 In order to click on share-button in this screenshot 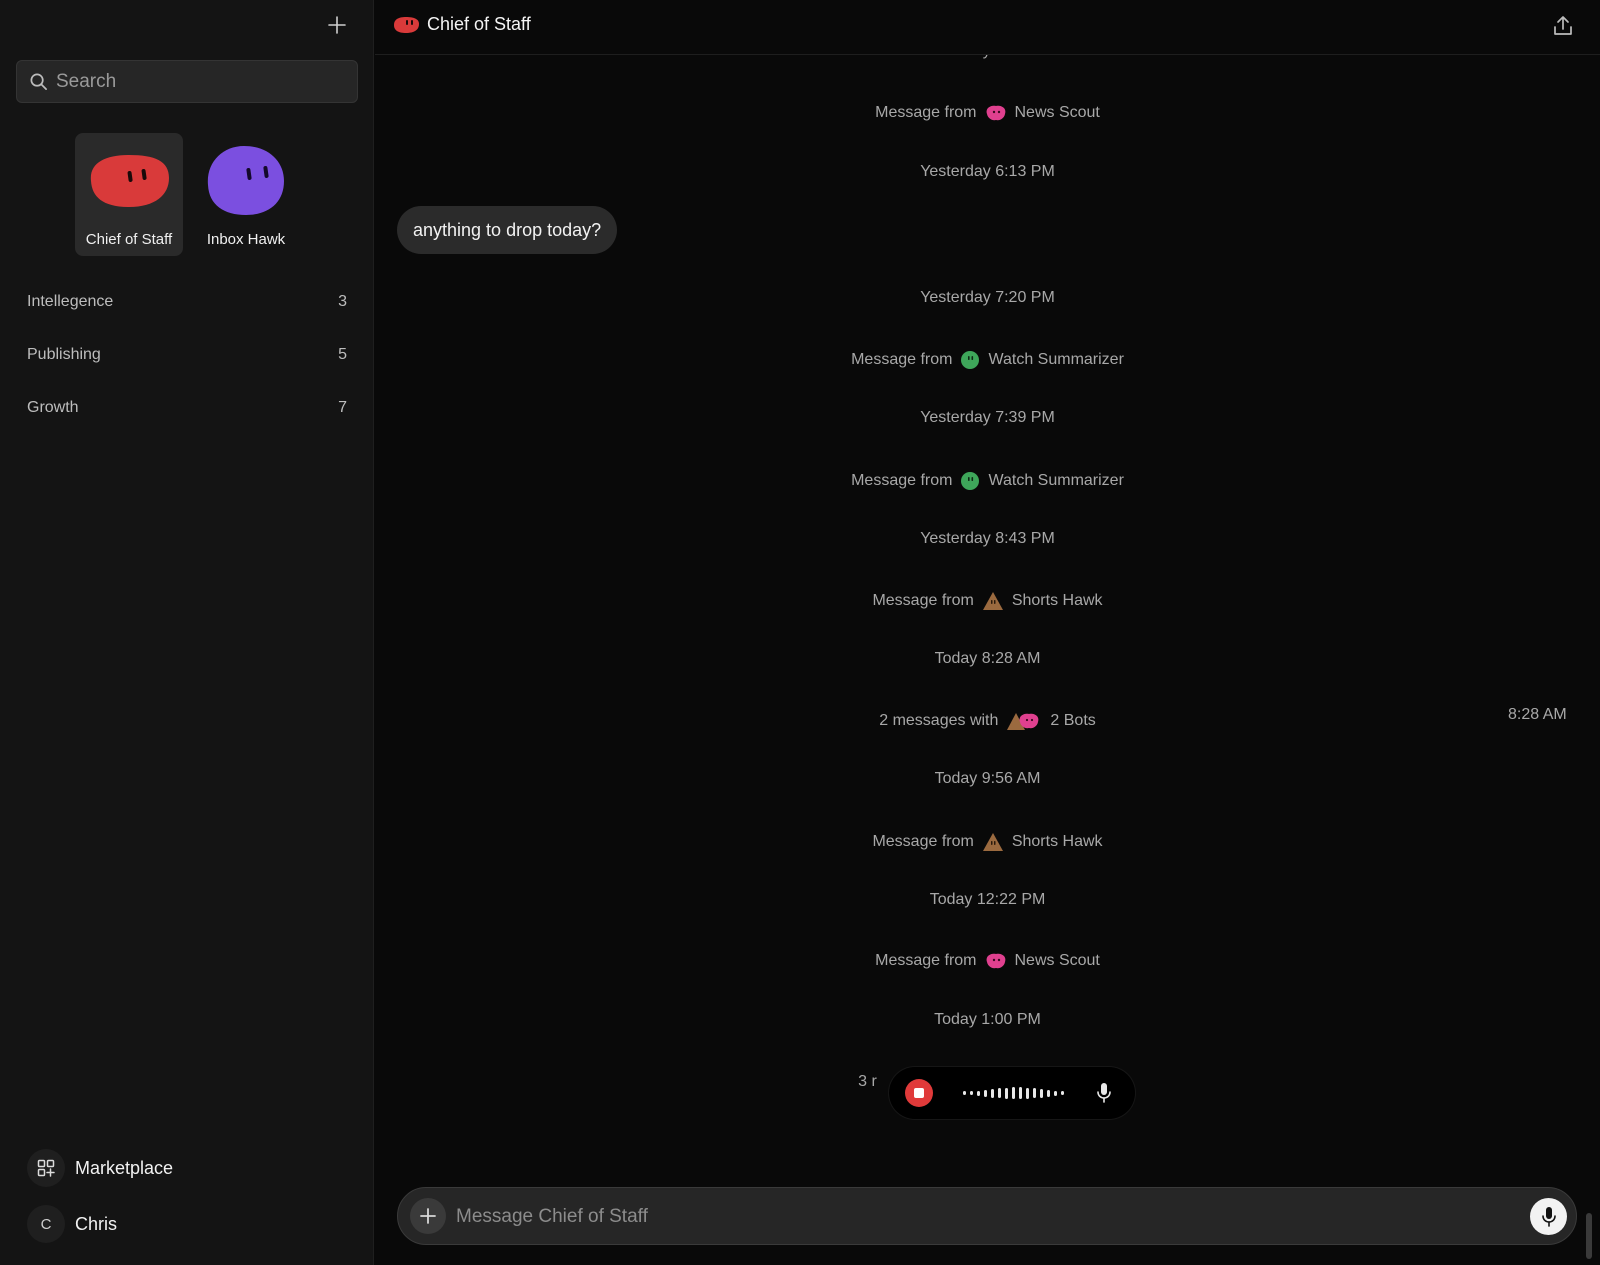, I will do `click(1564, 27)`.